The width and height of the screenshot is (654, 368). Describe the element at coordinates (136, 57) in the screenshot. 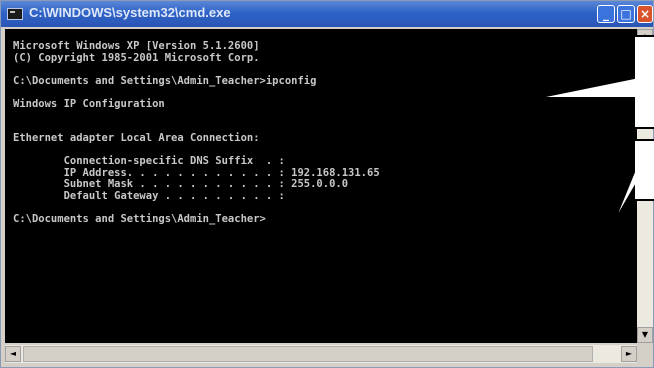

I see `banner-copyright-line: (C) Copyright 1985-2001 Microsoft Corp.` at that location.